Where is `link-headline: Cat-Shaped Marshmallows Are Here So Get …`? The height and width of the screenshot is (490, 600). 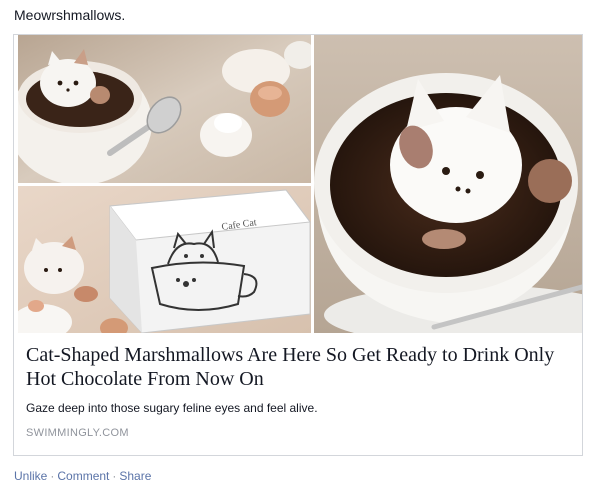
link-headline: Cat-Shaped Marshmallows Are Here So Get … is located at coordinates (298, 367).